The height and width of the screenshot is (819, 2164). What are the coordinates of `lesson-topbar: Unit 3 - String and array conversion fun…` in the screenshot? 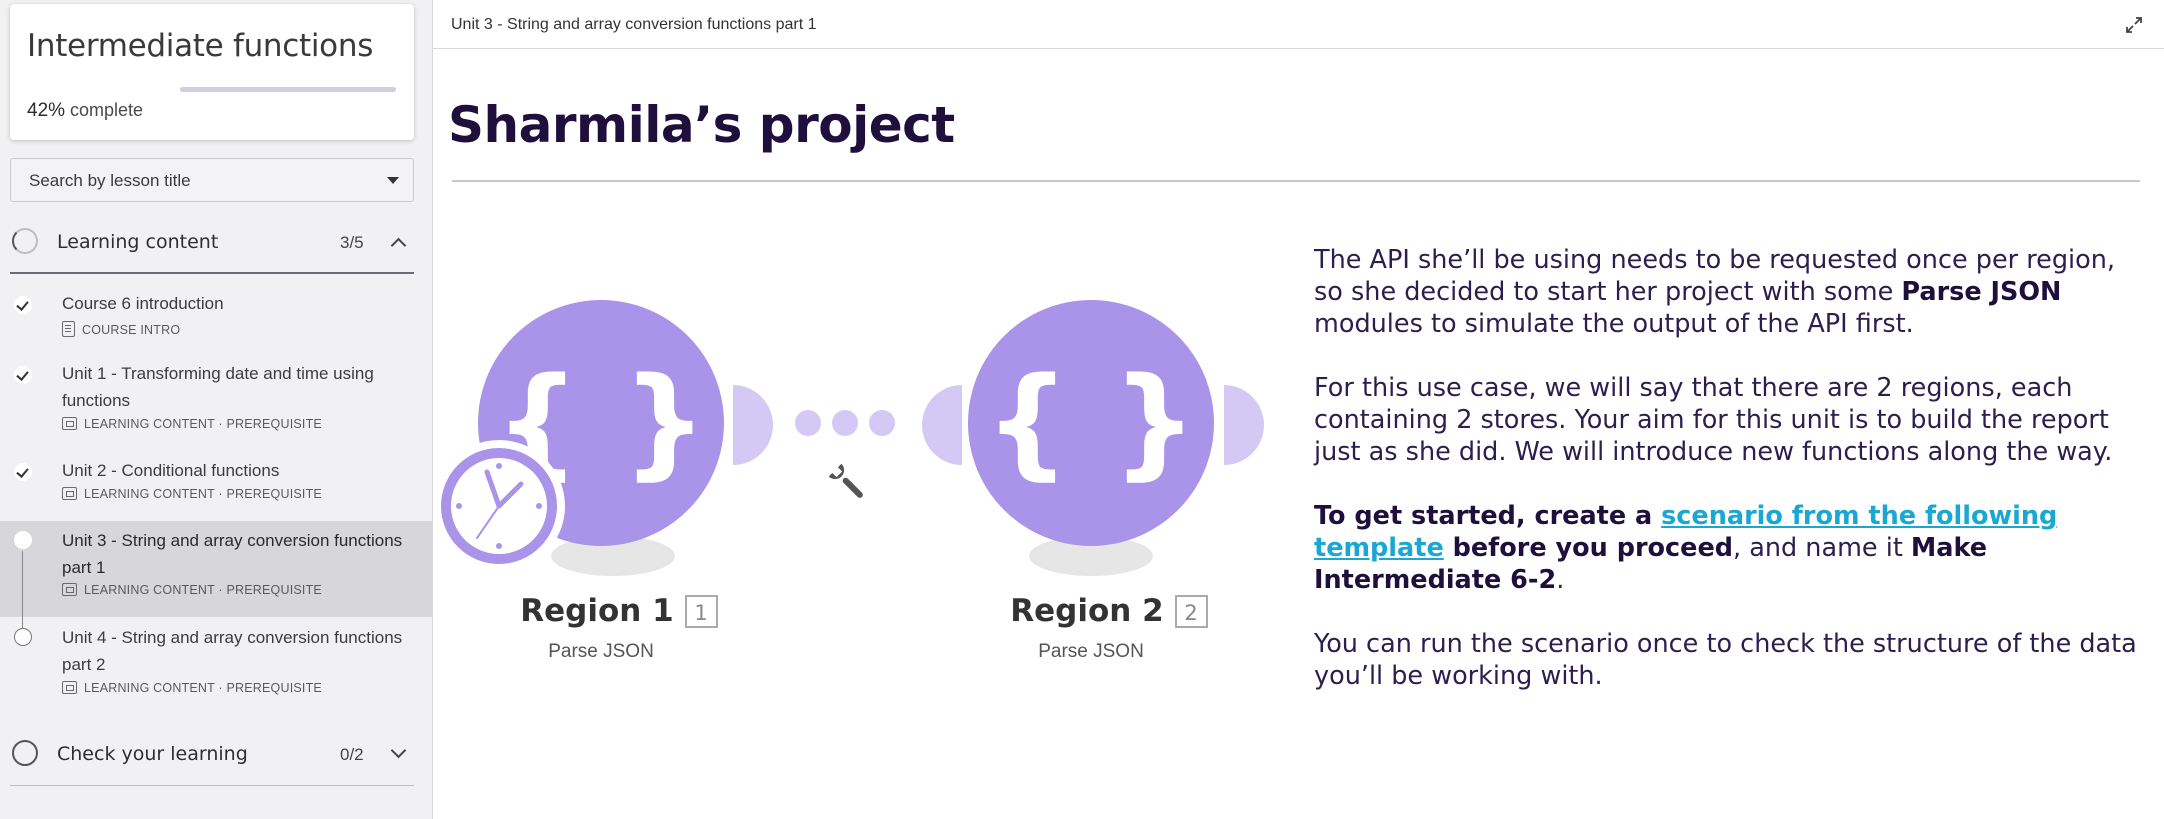 It's located at (1298, 24).